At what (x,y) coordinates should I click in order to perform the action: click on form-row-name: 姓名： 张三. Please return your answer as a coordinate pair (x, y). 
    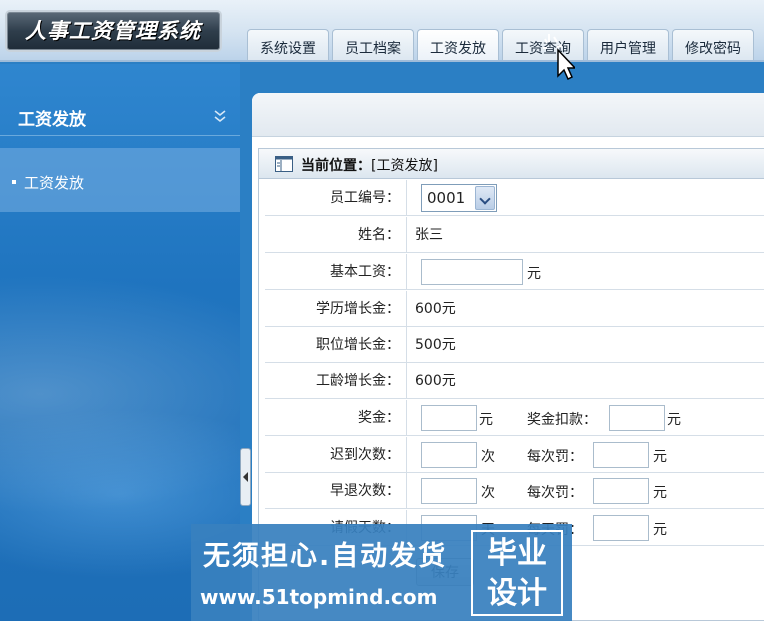
    Looking at the image, I should click on (514, 235).